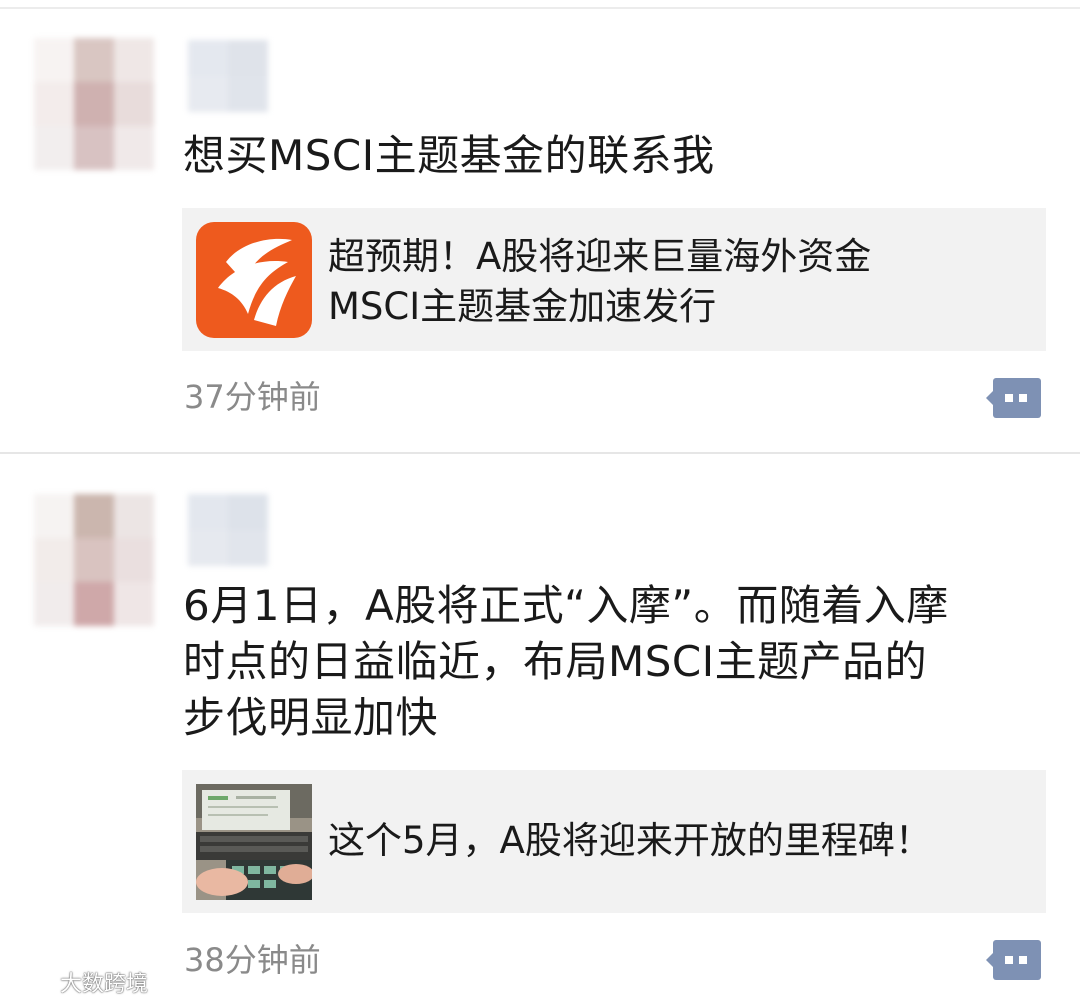  Describe the element at coordinates (522, 306) in the screenshot. I see `shared-link-title-line-2: MSCI主题基金加速发行` at that location.